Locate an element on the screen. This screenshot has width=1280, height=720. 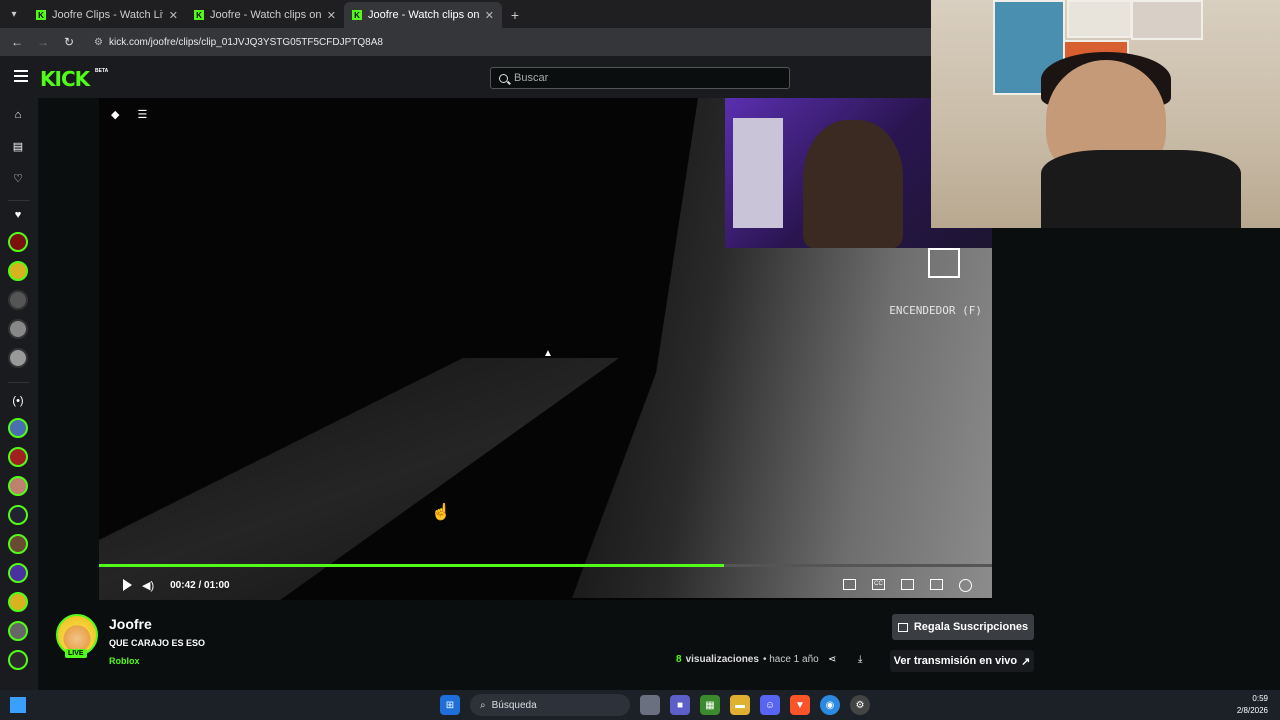
new-tab-button: + is located at coordinates (515, 15).